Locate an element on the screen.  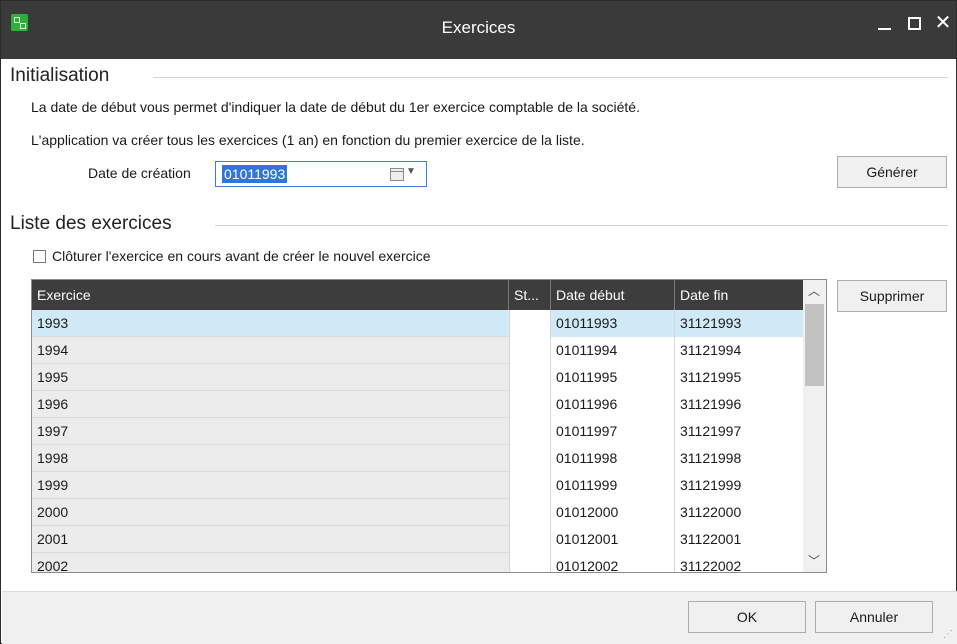
dialog-footer: OK Annuler is located at coordinates (479, 617).